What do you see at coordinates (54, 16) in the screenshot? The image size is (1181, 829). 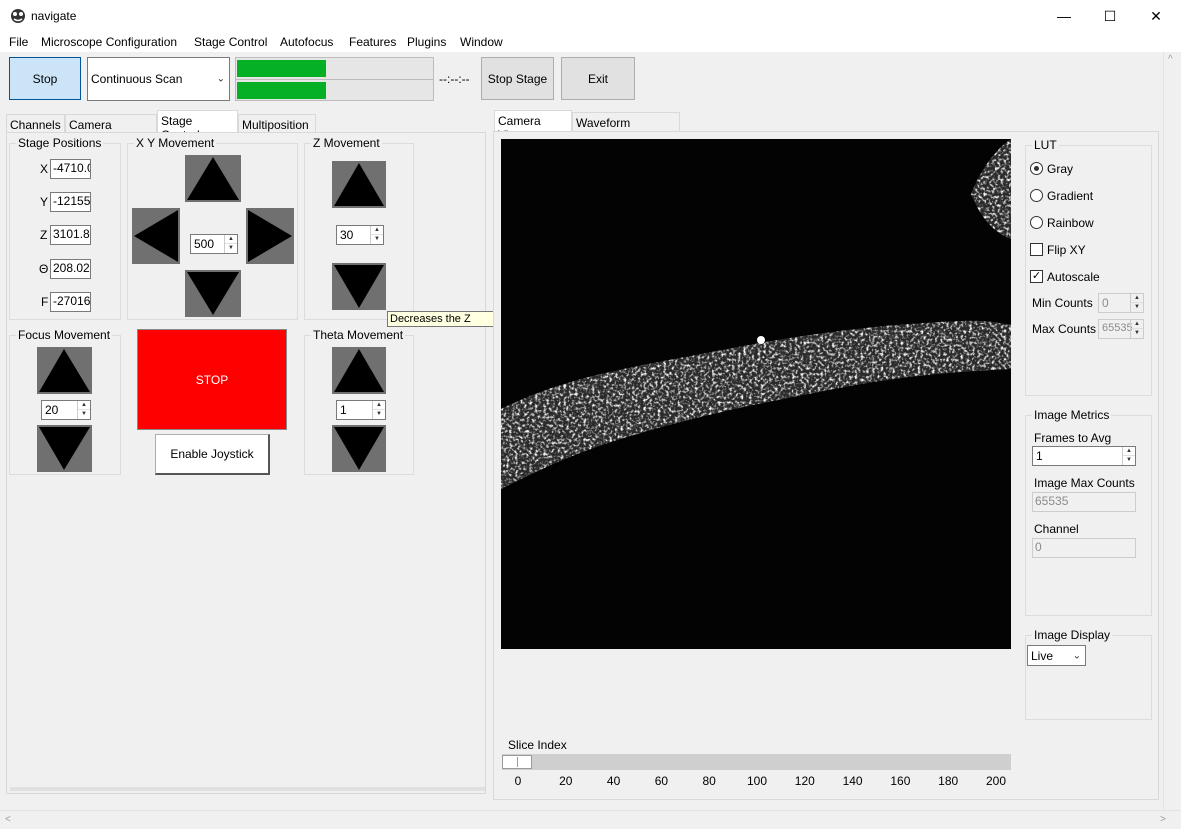 I see `window-title: navigate` at bounding box center [54, 16].